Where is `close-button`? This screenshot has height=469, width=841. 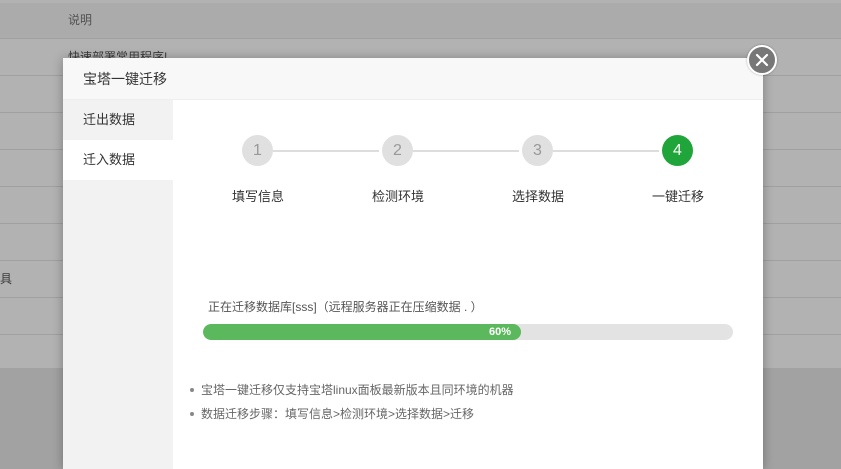 close-button is located at coordinates (762, 60).